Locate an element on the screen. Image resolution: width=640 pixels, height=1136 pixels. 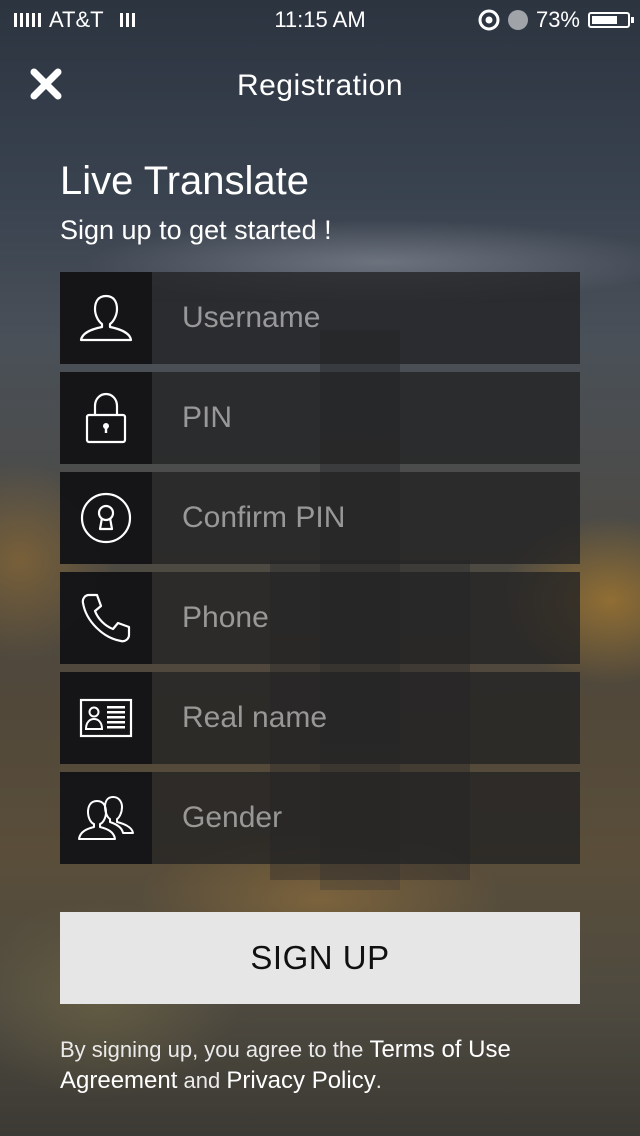
keyhole-icon is located at coordinates (106, 518).